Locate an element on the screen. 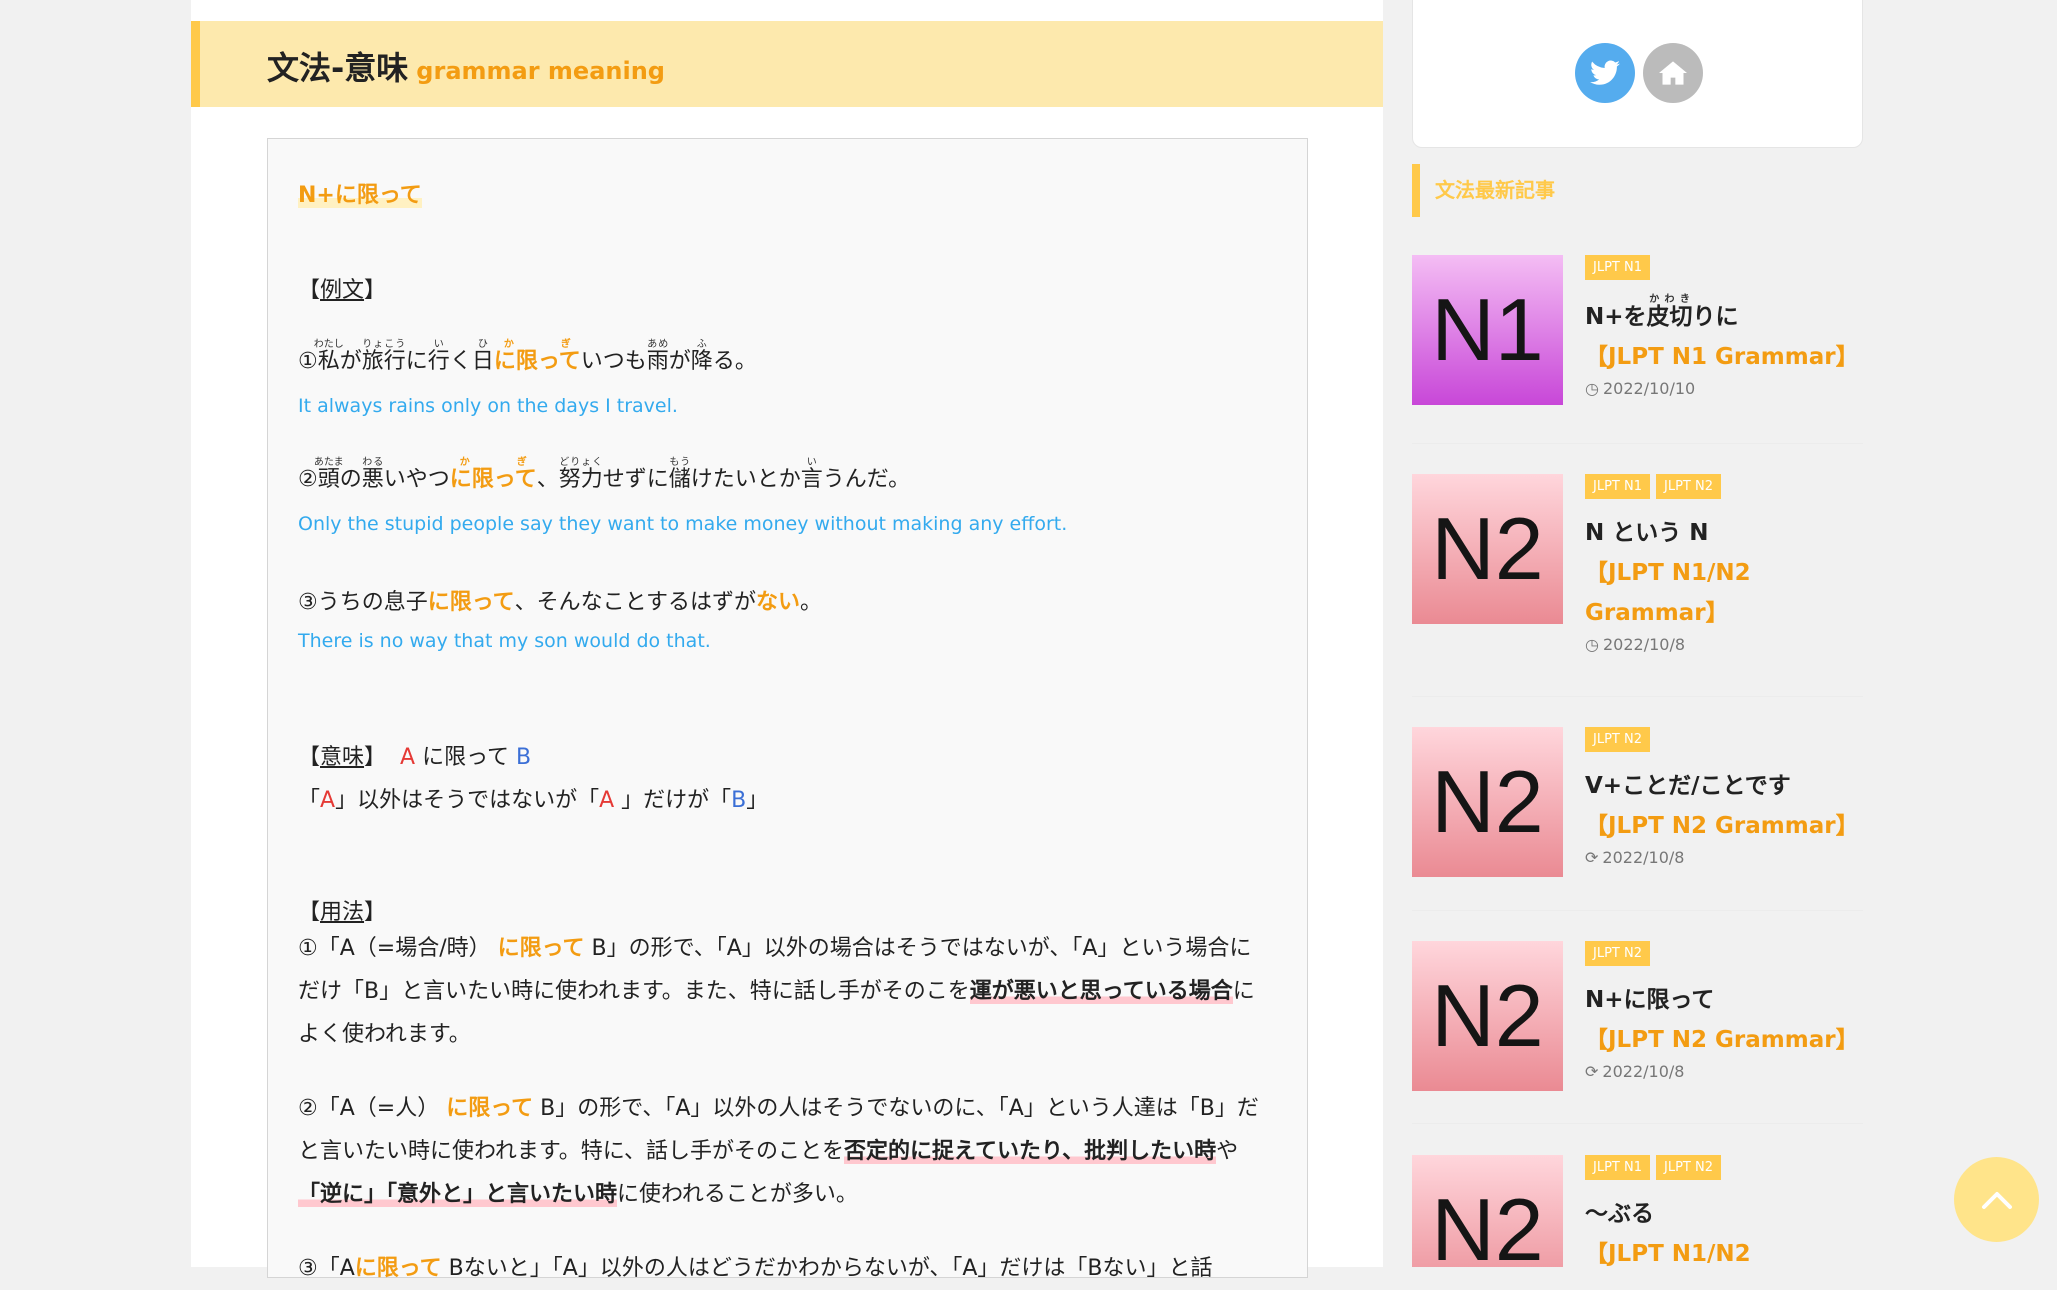 This screenshot has height=1290, width=2057. section-title: 文法-意味 grammar meaning is located at coordinates (466, 68).